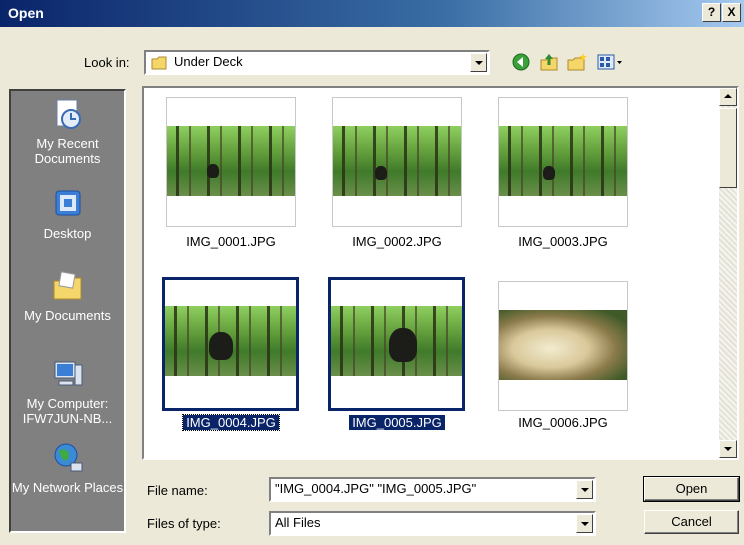 The width and height of the screenshot is (744, 545). I want to click on close-button: X, so click(731, 12).